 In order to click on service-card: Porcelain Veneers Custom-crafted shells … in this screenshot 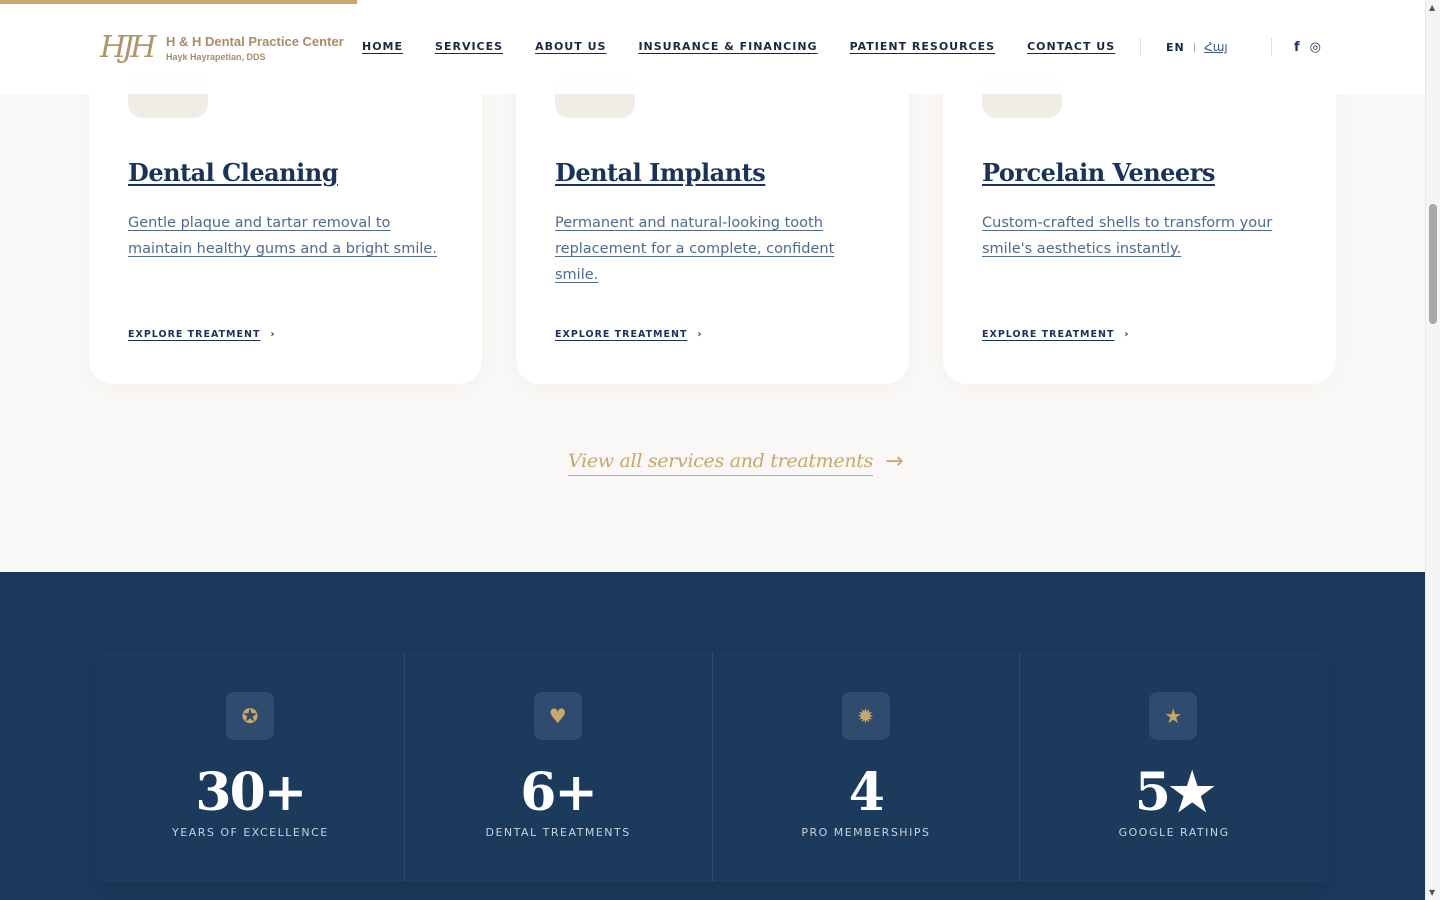, I will do `click(1139, 217)`.